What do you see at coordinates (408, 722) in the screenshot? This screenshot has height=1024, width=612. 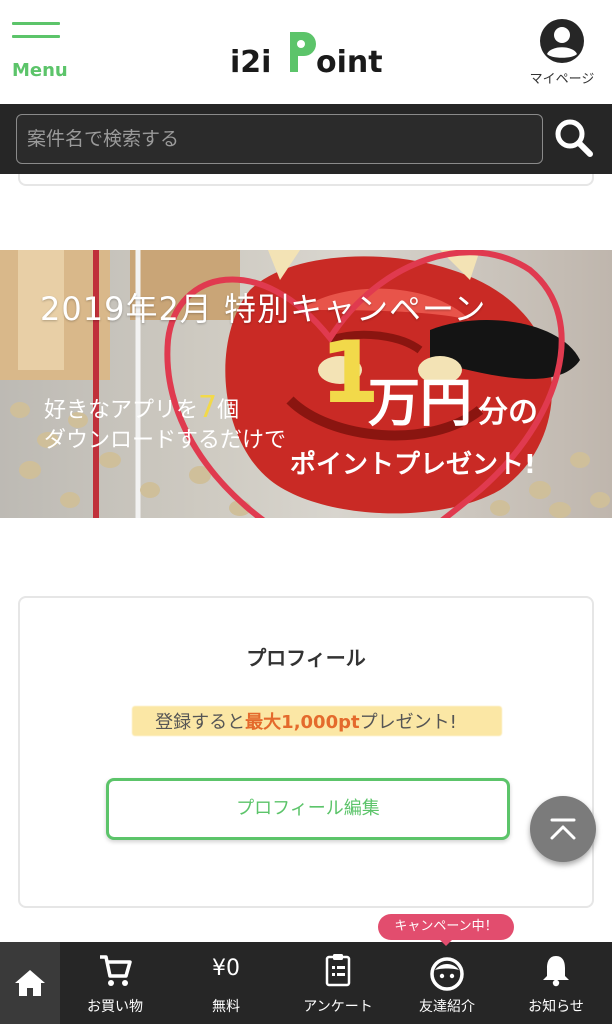 I see `promo-suffix: プレゼント!` at bounding box center [408, 722].